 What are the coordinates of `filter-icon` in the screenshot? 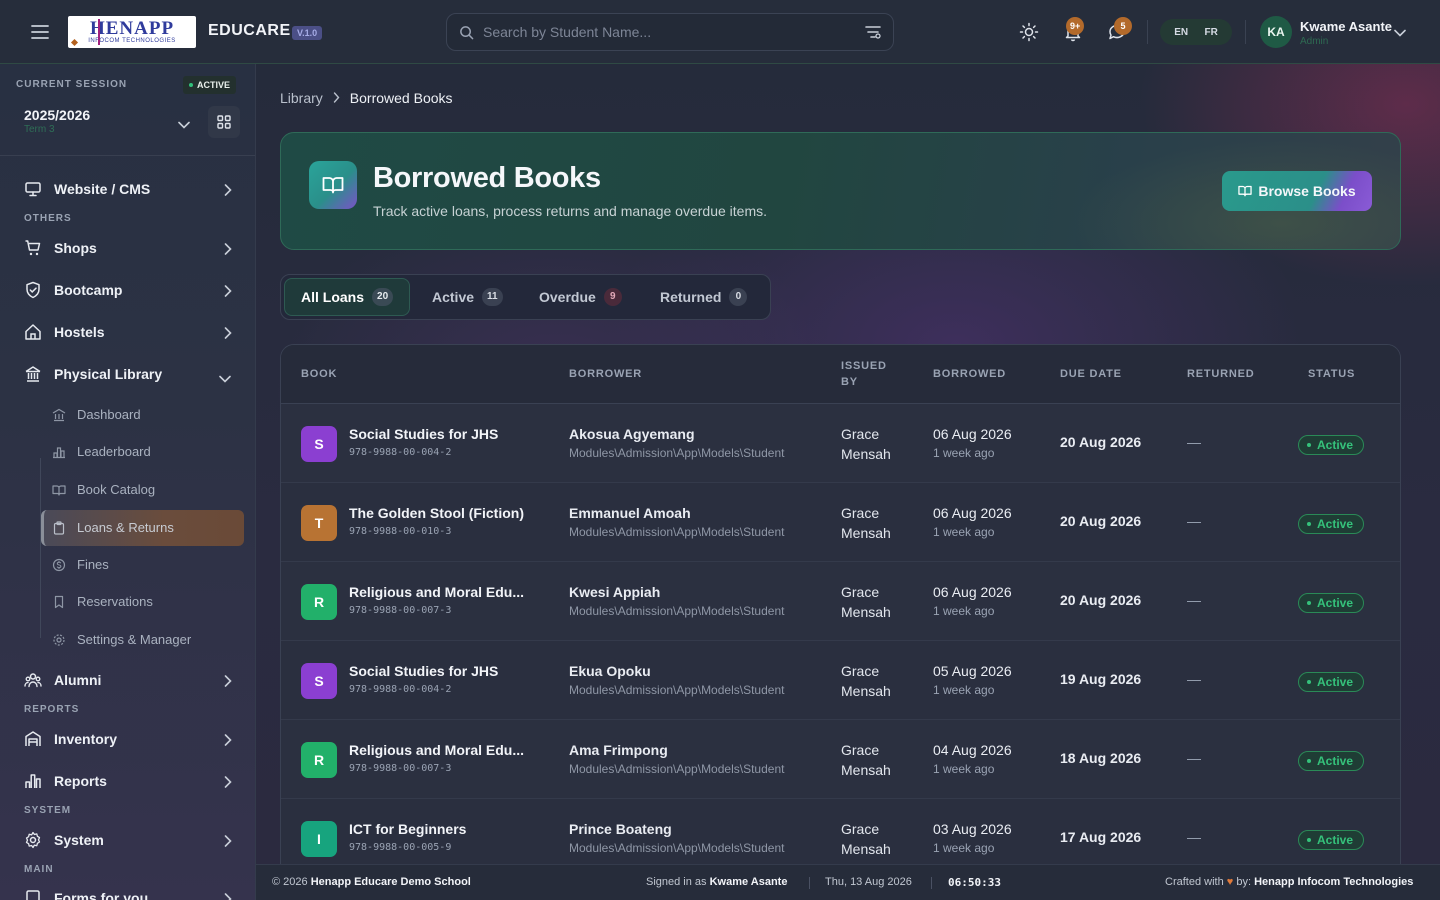 It's located at (873, 34).